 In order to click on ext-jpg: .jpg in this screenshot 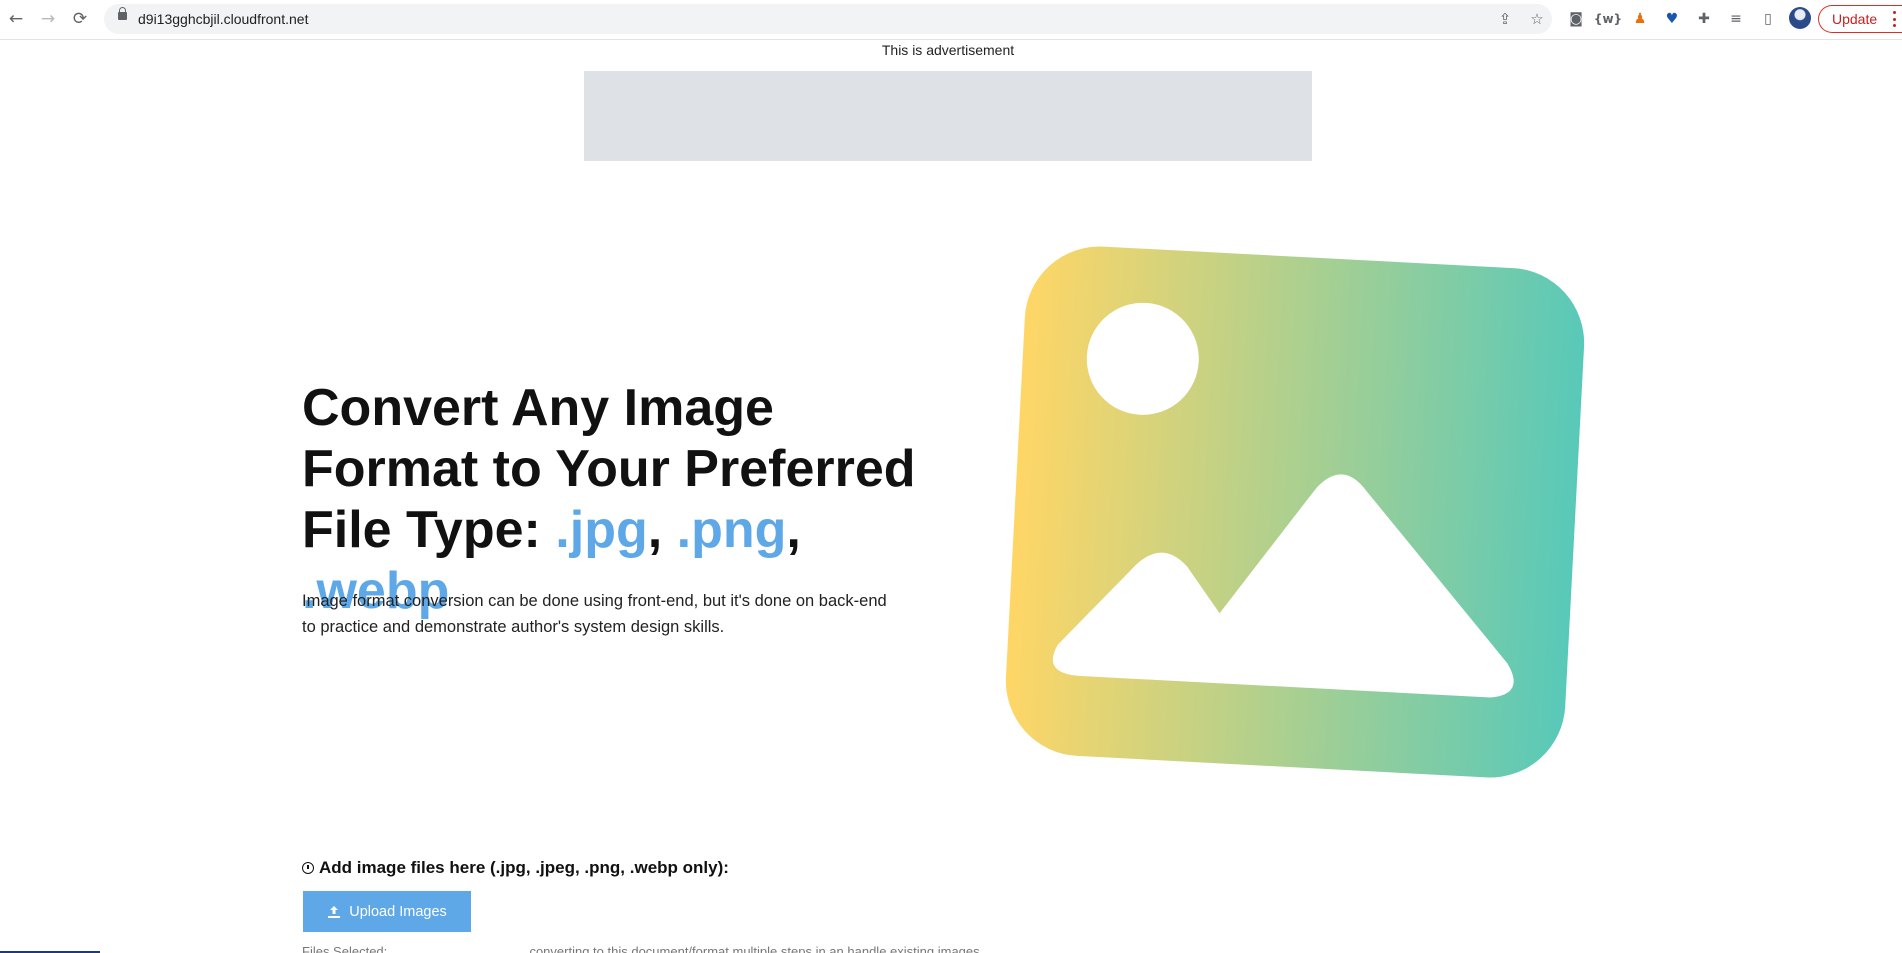, I will do `click(601, 530)`.